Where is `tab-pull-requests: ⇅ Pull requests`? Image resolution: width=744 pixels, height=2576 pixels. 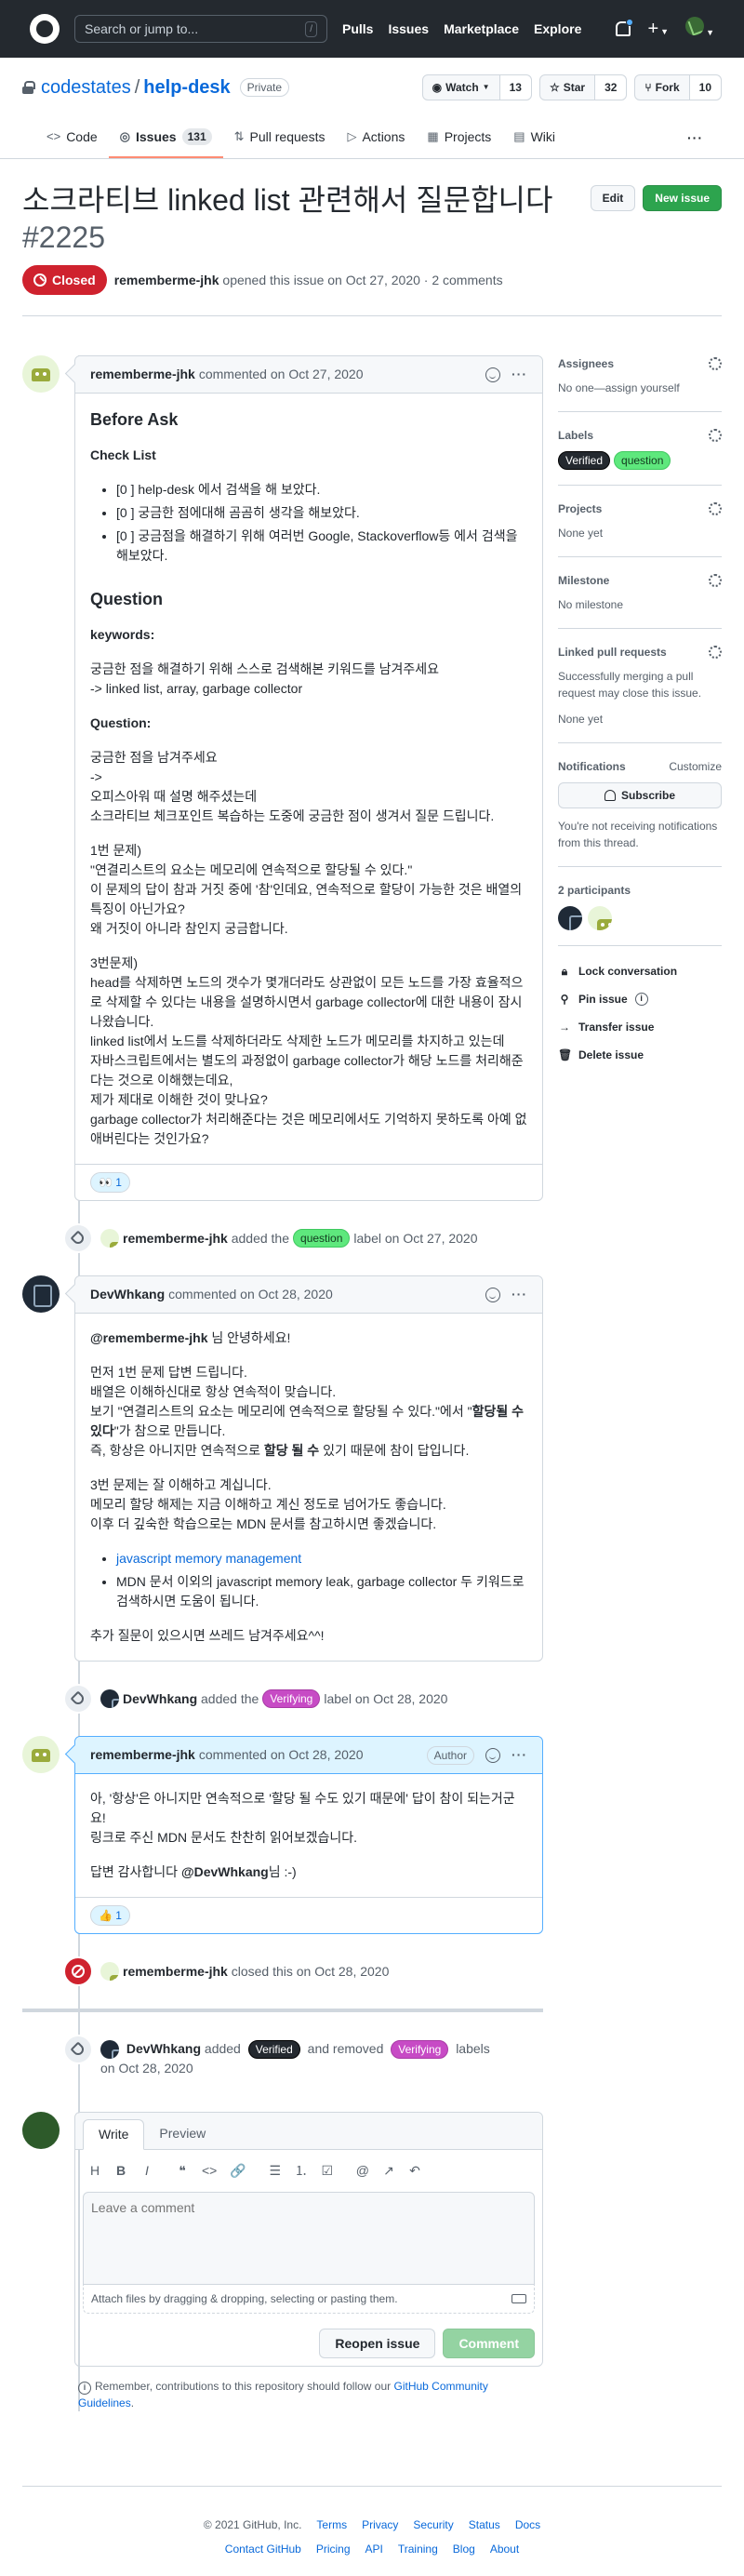 tab-pull-requests: ⇅ Pull requests is located at coordinates (280, 137).